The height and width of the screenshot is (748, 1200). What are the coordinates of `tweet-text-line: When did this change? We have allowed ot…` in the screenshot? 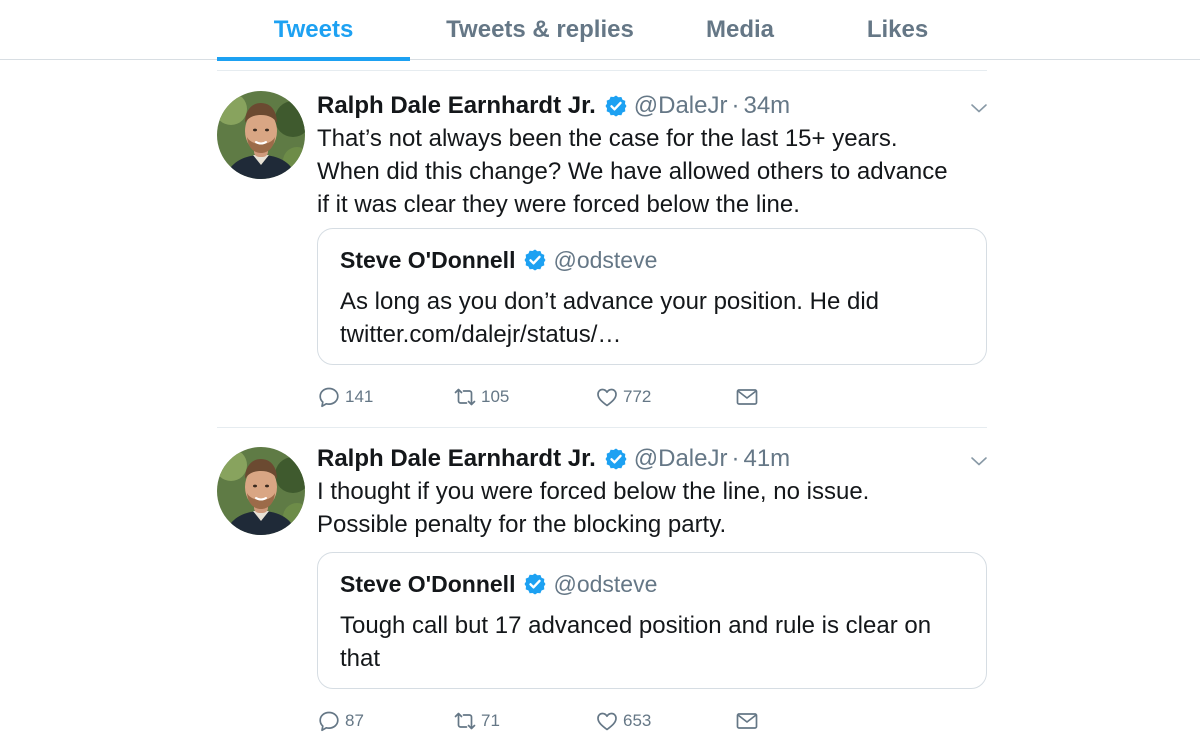 It's located at (632, 171).